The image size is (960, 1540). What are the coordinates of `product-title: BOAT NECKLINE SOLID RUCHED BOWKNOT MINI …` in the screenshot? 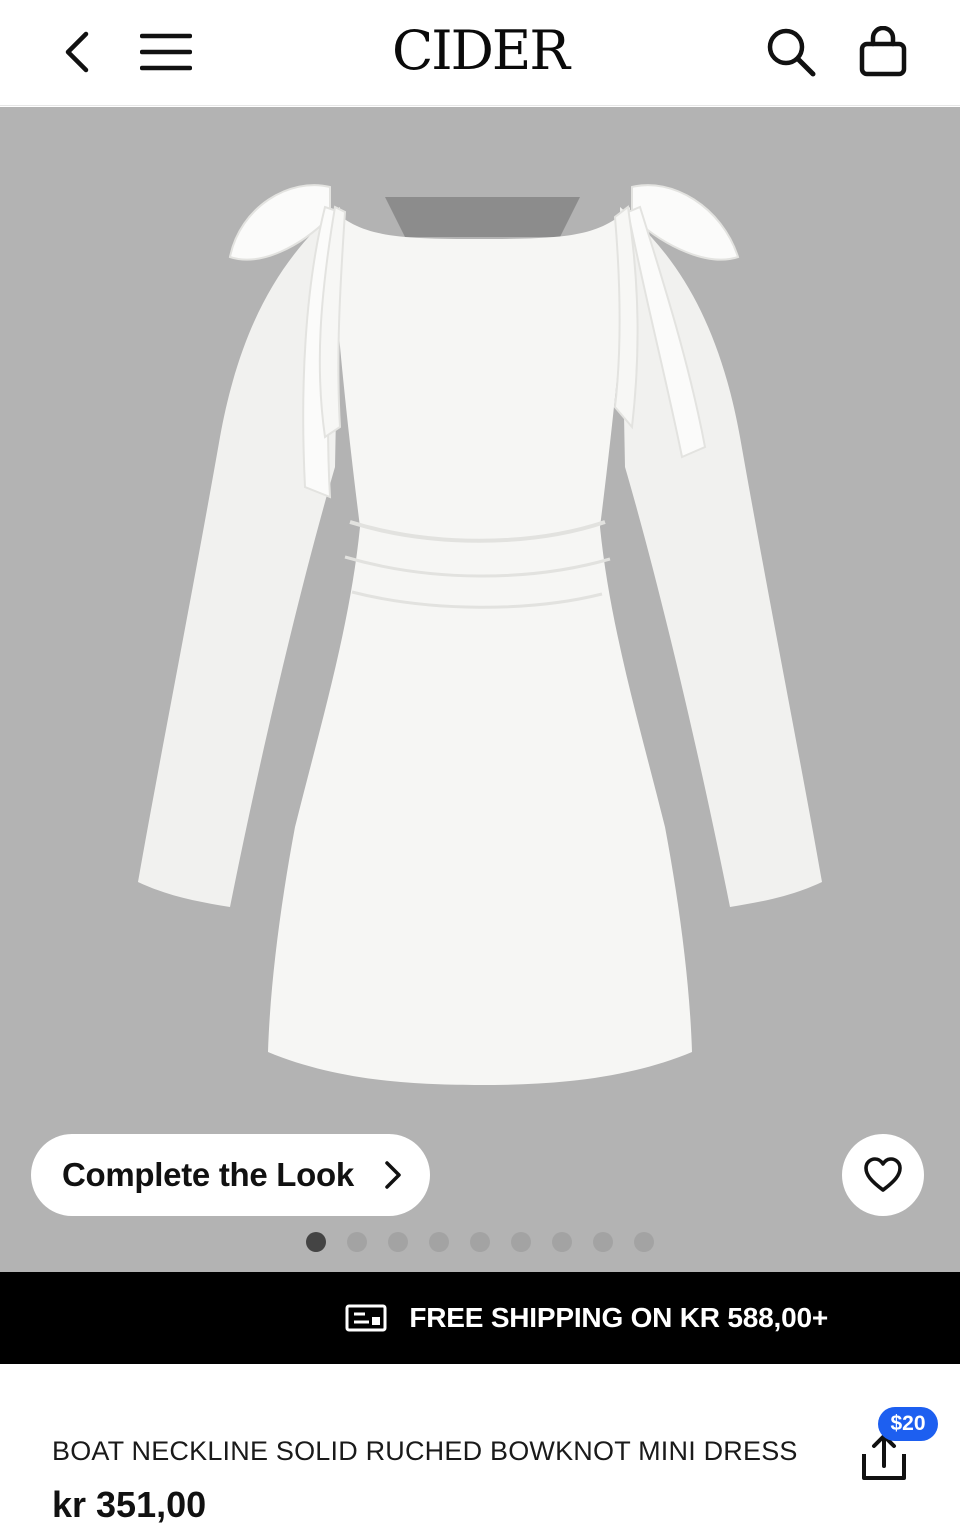 It's located at (425, 1451).